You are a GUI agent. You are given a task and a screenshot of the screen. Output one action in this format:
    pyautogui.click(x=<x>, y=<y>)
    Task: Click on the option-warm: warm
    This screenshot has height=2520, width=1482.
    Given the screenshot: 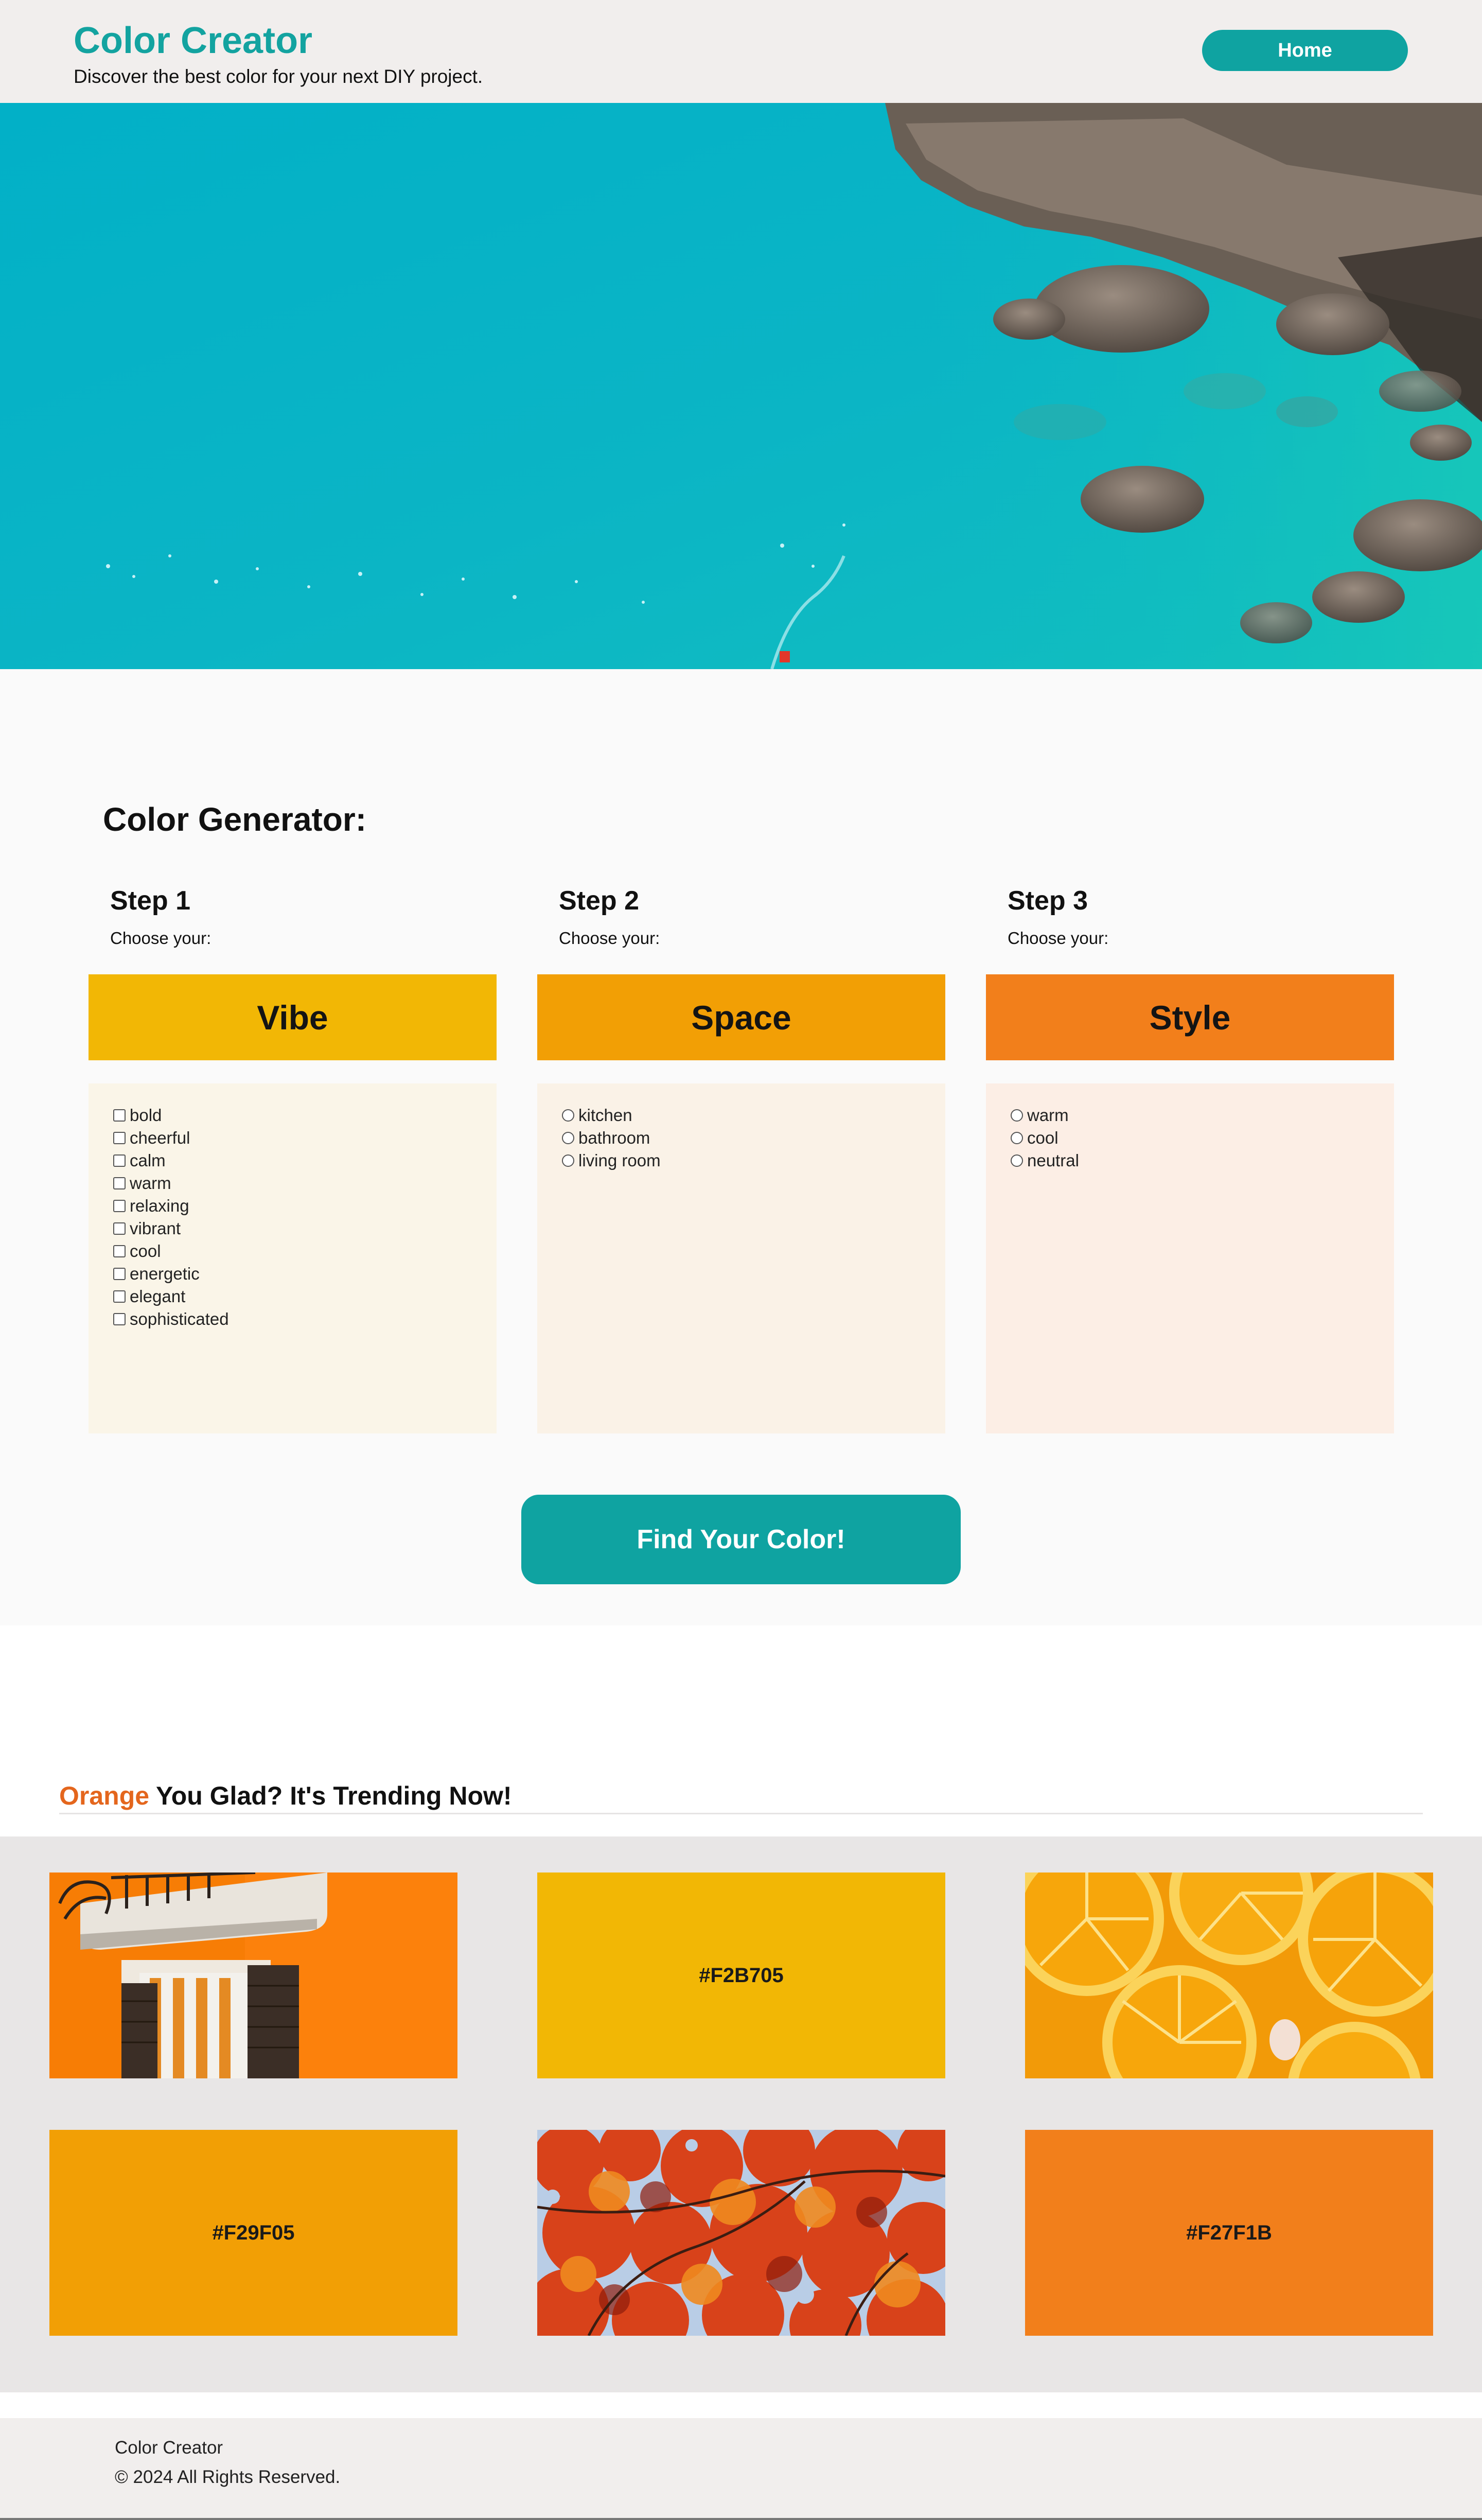 What is the action you would take?
    pyautogui.click(x=171, y=1183)
    